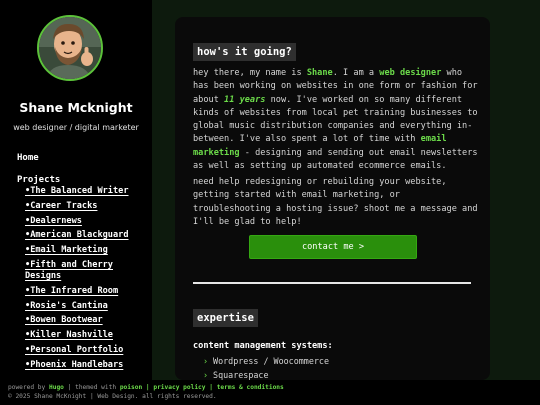 The image size is (540, 405). What do you see at coordinates (86, 350) in the screenshot?
I see `project-link: •Personal Portfolio` at bounding box center [86, 350].